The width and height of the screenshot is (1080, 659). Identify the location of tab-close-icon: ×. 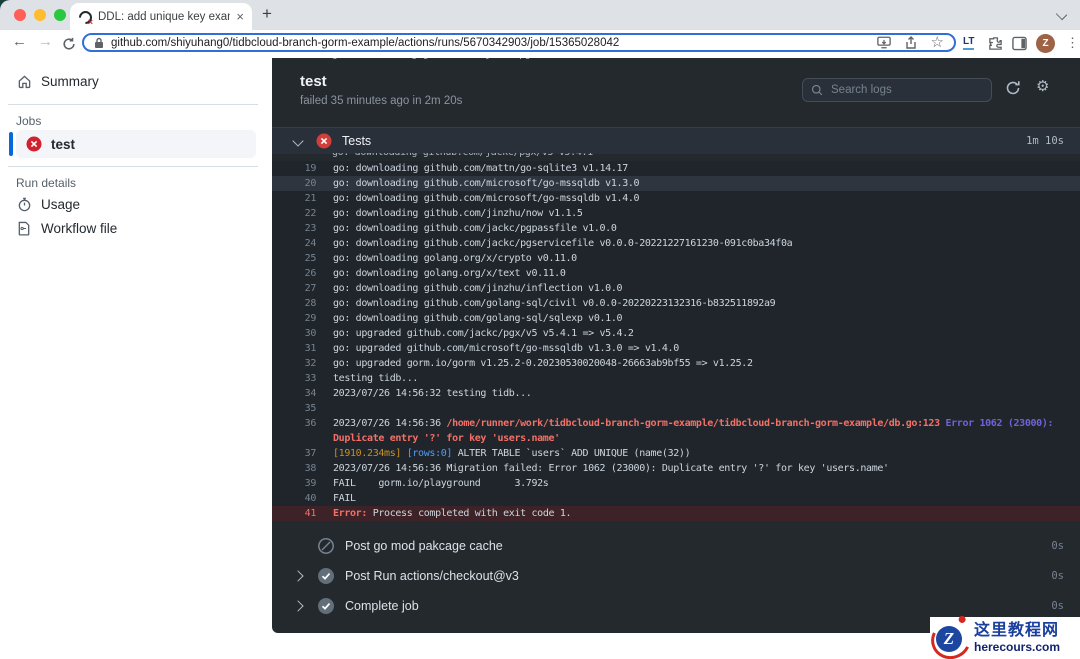
(240, 16).